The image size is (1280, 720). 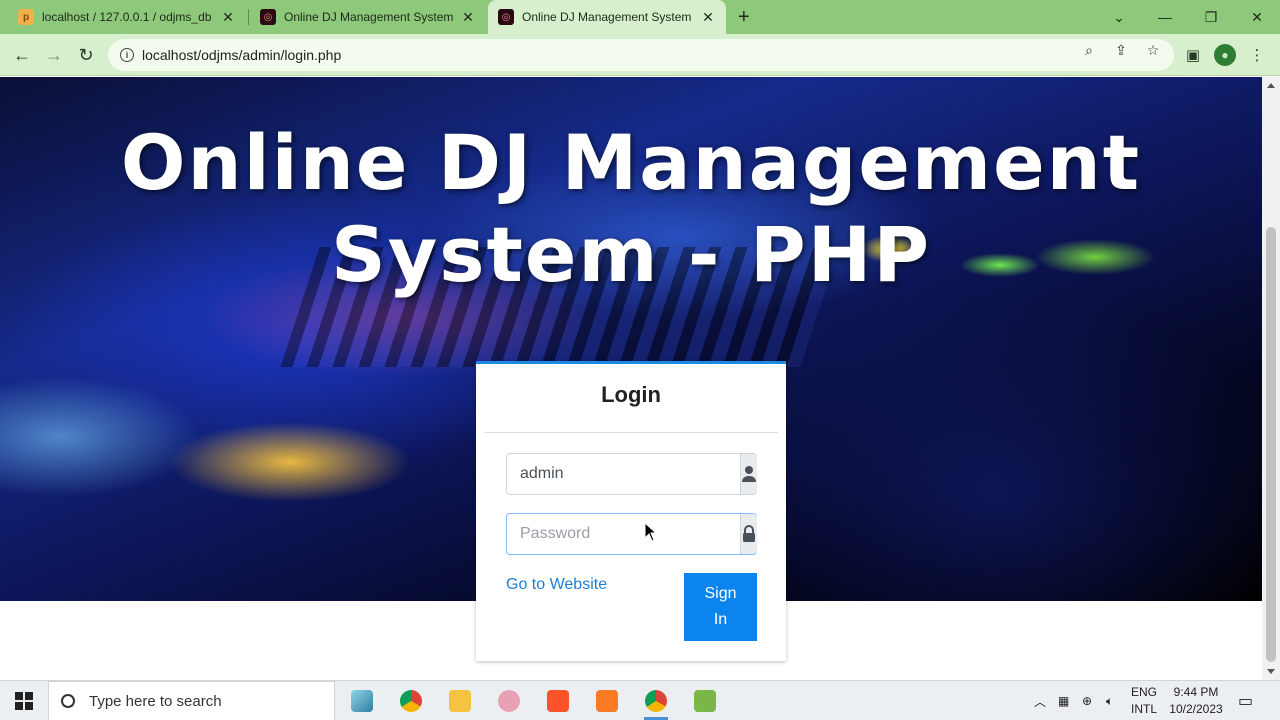 What do you see at coordinates (1143, 709) in the screenshot?
I see `lang-layout: INTL` at bounding box center [1143, 709].